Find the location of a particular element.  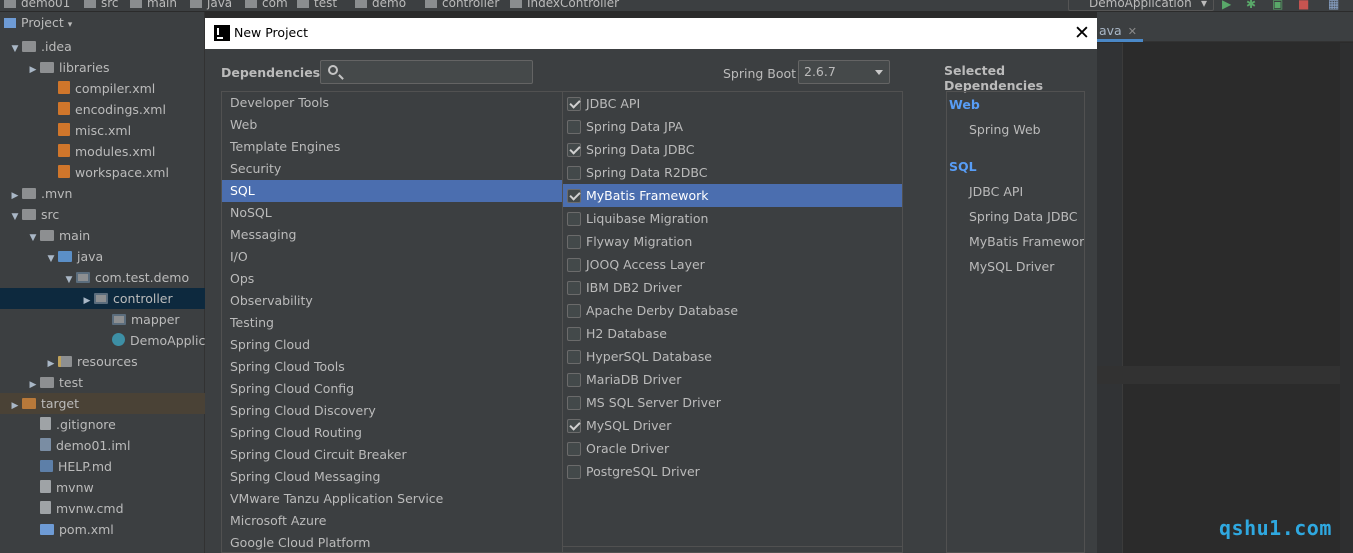

category-item: Spring Cloud is located at coordinates (392, 345).